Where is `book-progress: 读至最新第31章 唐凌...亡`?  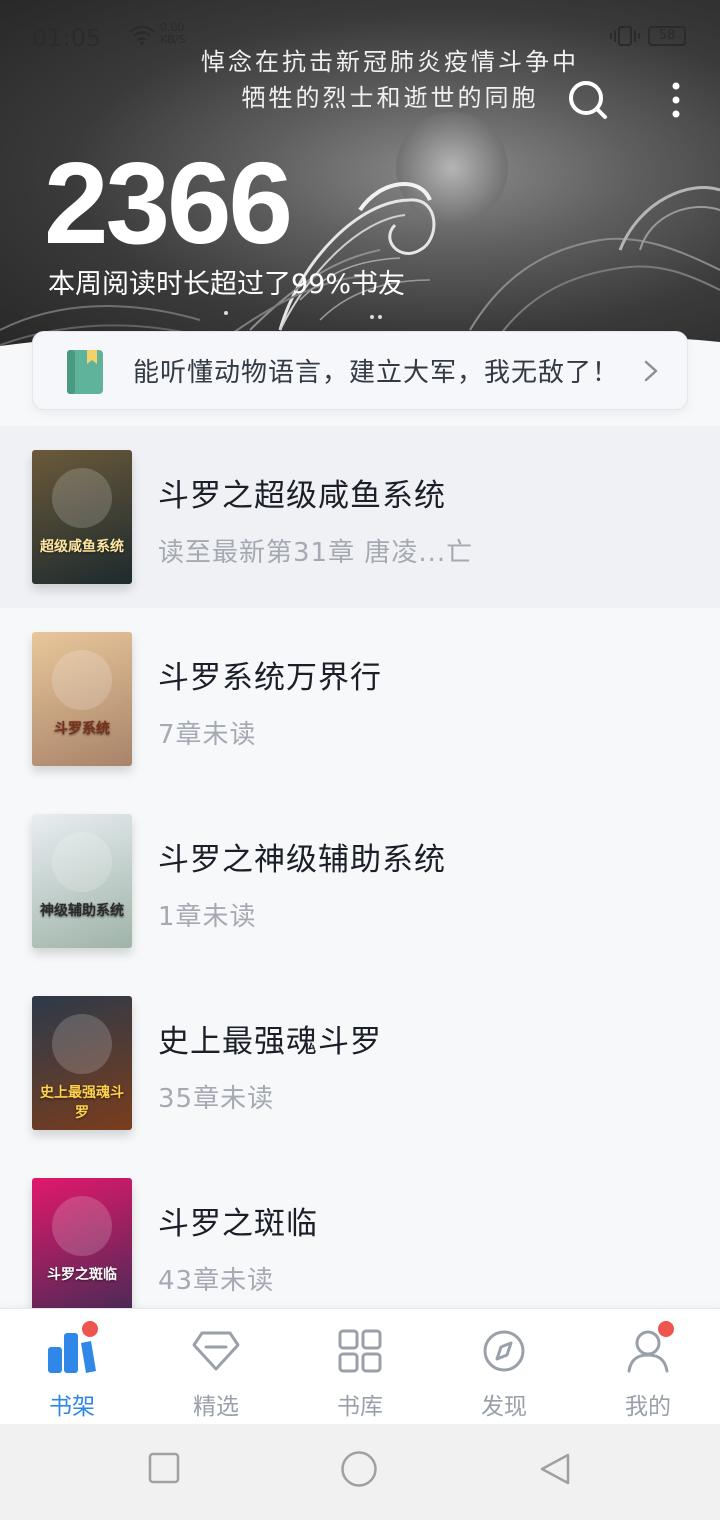
book-progress: 读至最新第31章 唐凌...亡 is located at coordinates (316, 553).